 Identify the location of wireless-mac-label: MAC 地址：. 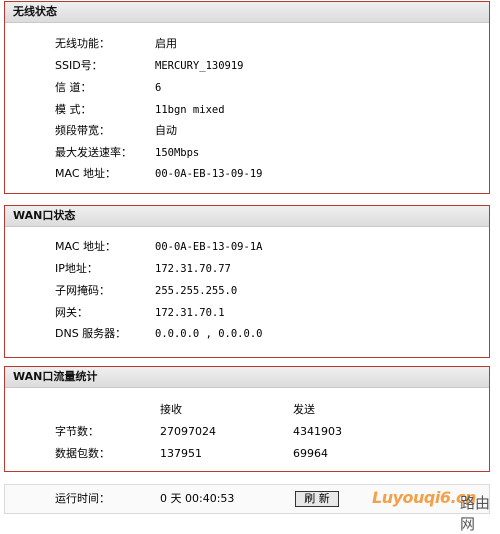
(85, 173).